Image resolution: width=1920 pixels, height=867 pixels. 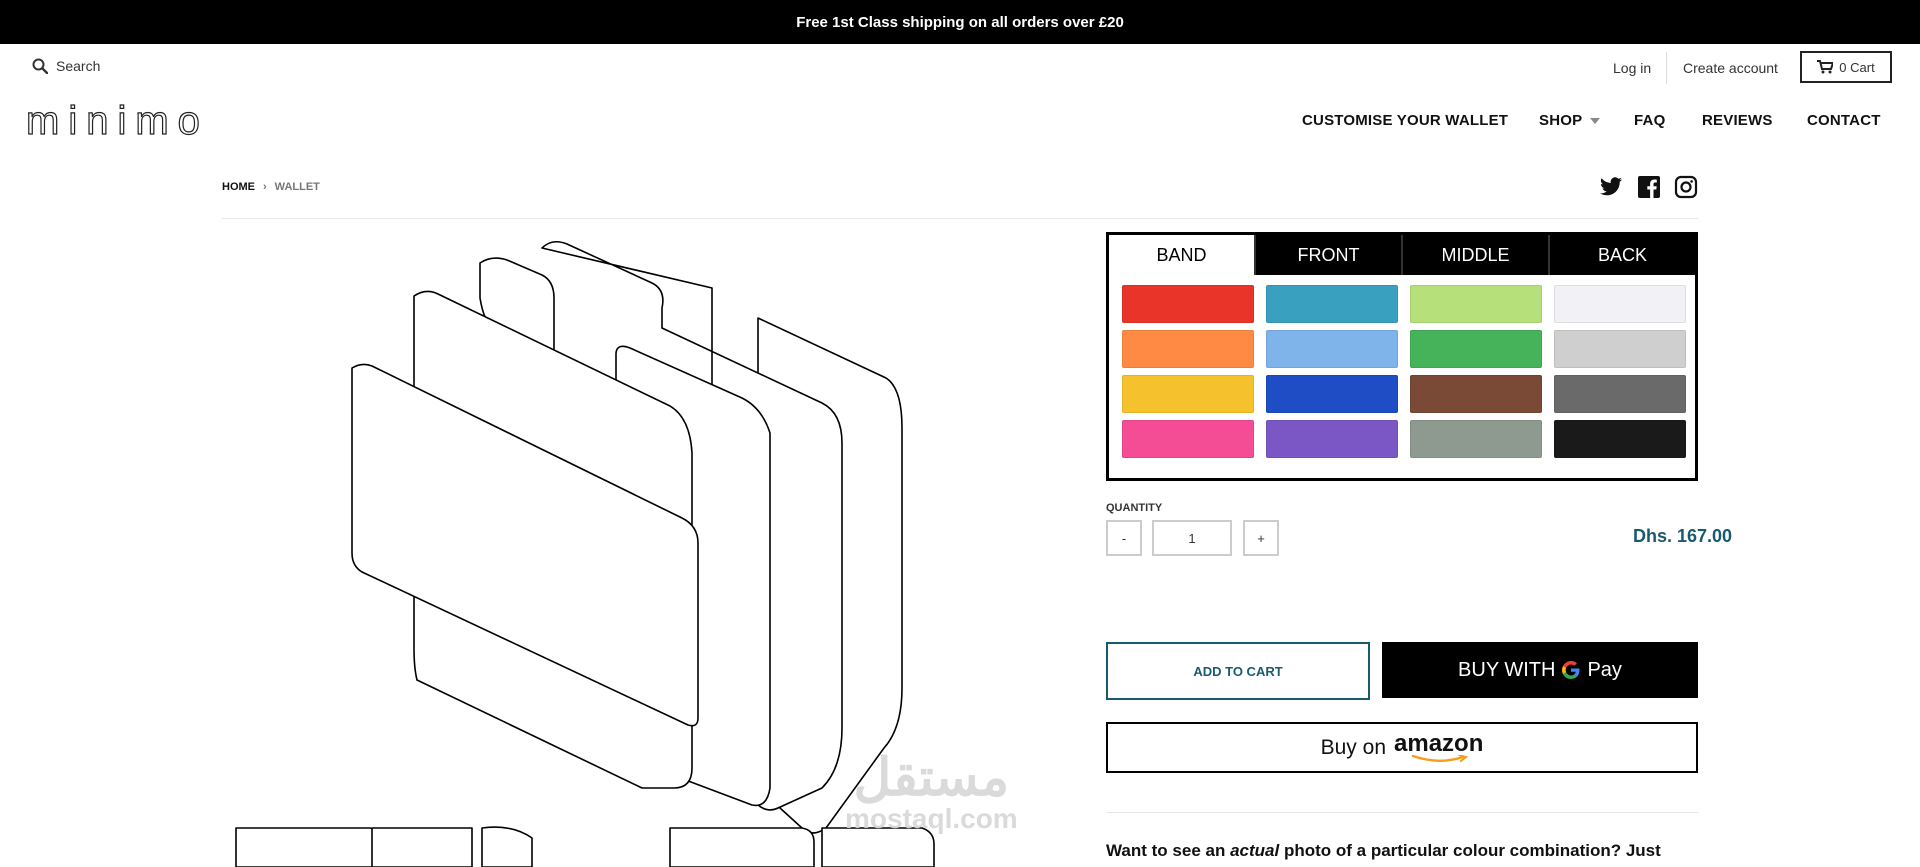 What do you see at coordinates (1825, 67) in the screenshot?
I see `cart-icon` at bounding box center [1825, 67].